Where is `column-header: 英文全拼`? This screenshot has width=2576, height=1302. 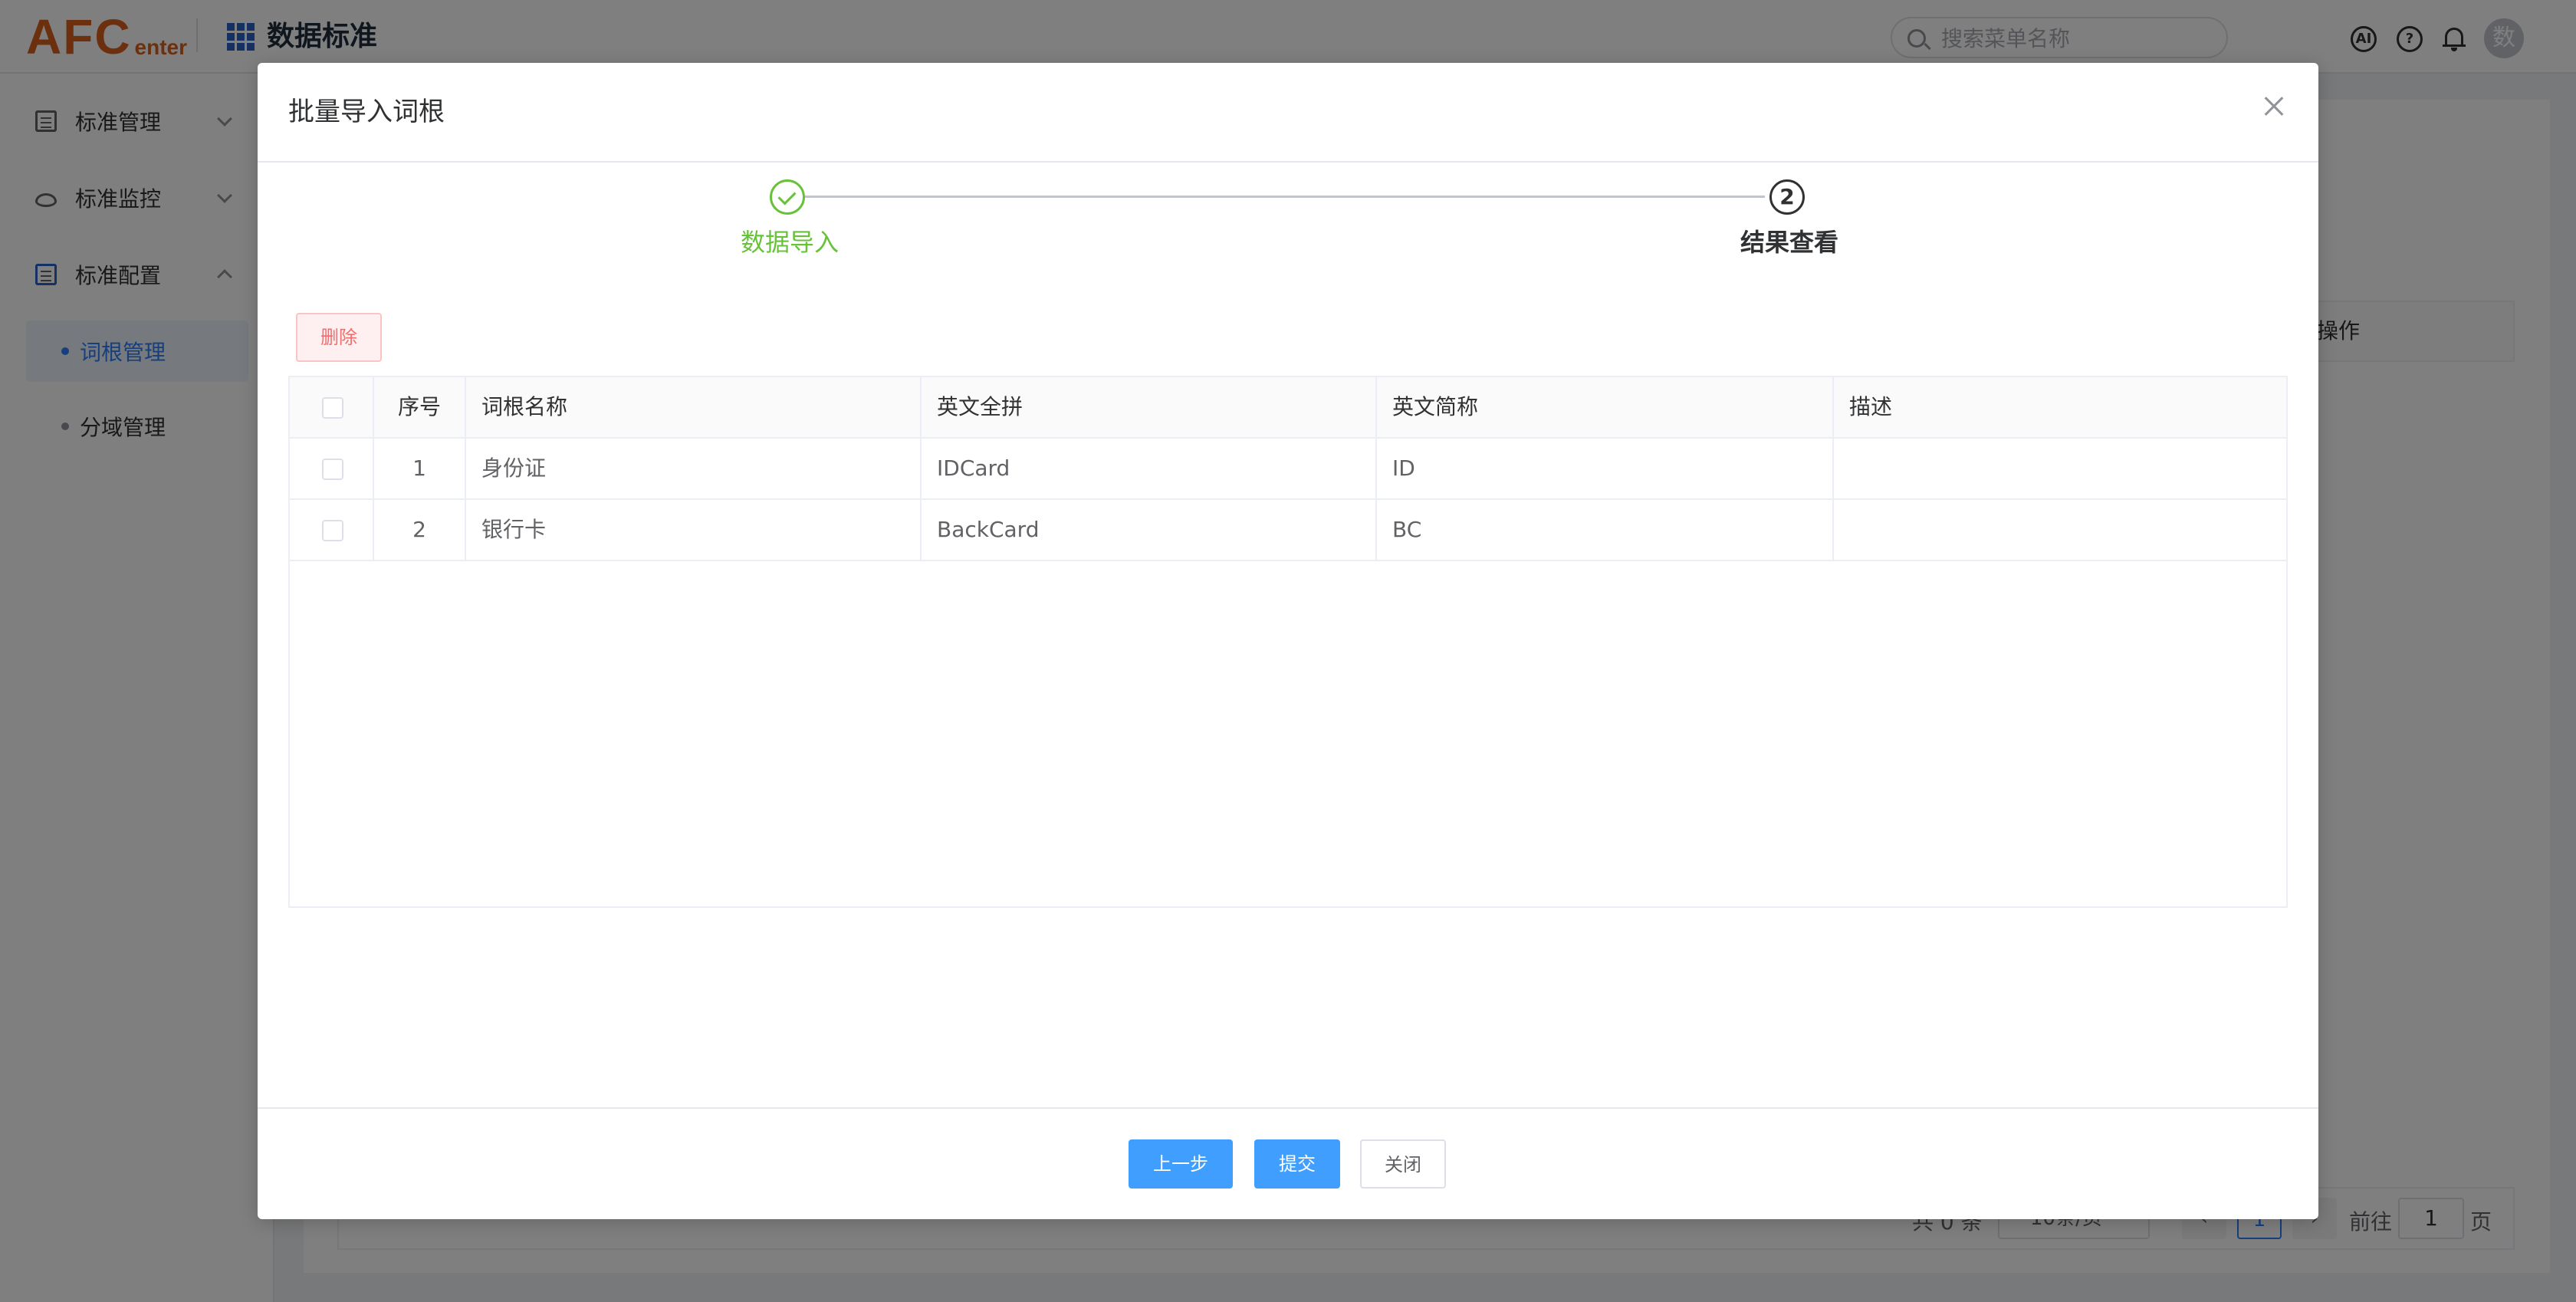 column-header: 英文全拼 is located at coordinates (1149, 407).